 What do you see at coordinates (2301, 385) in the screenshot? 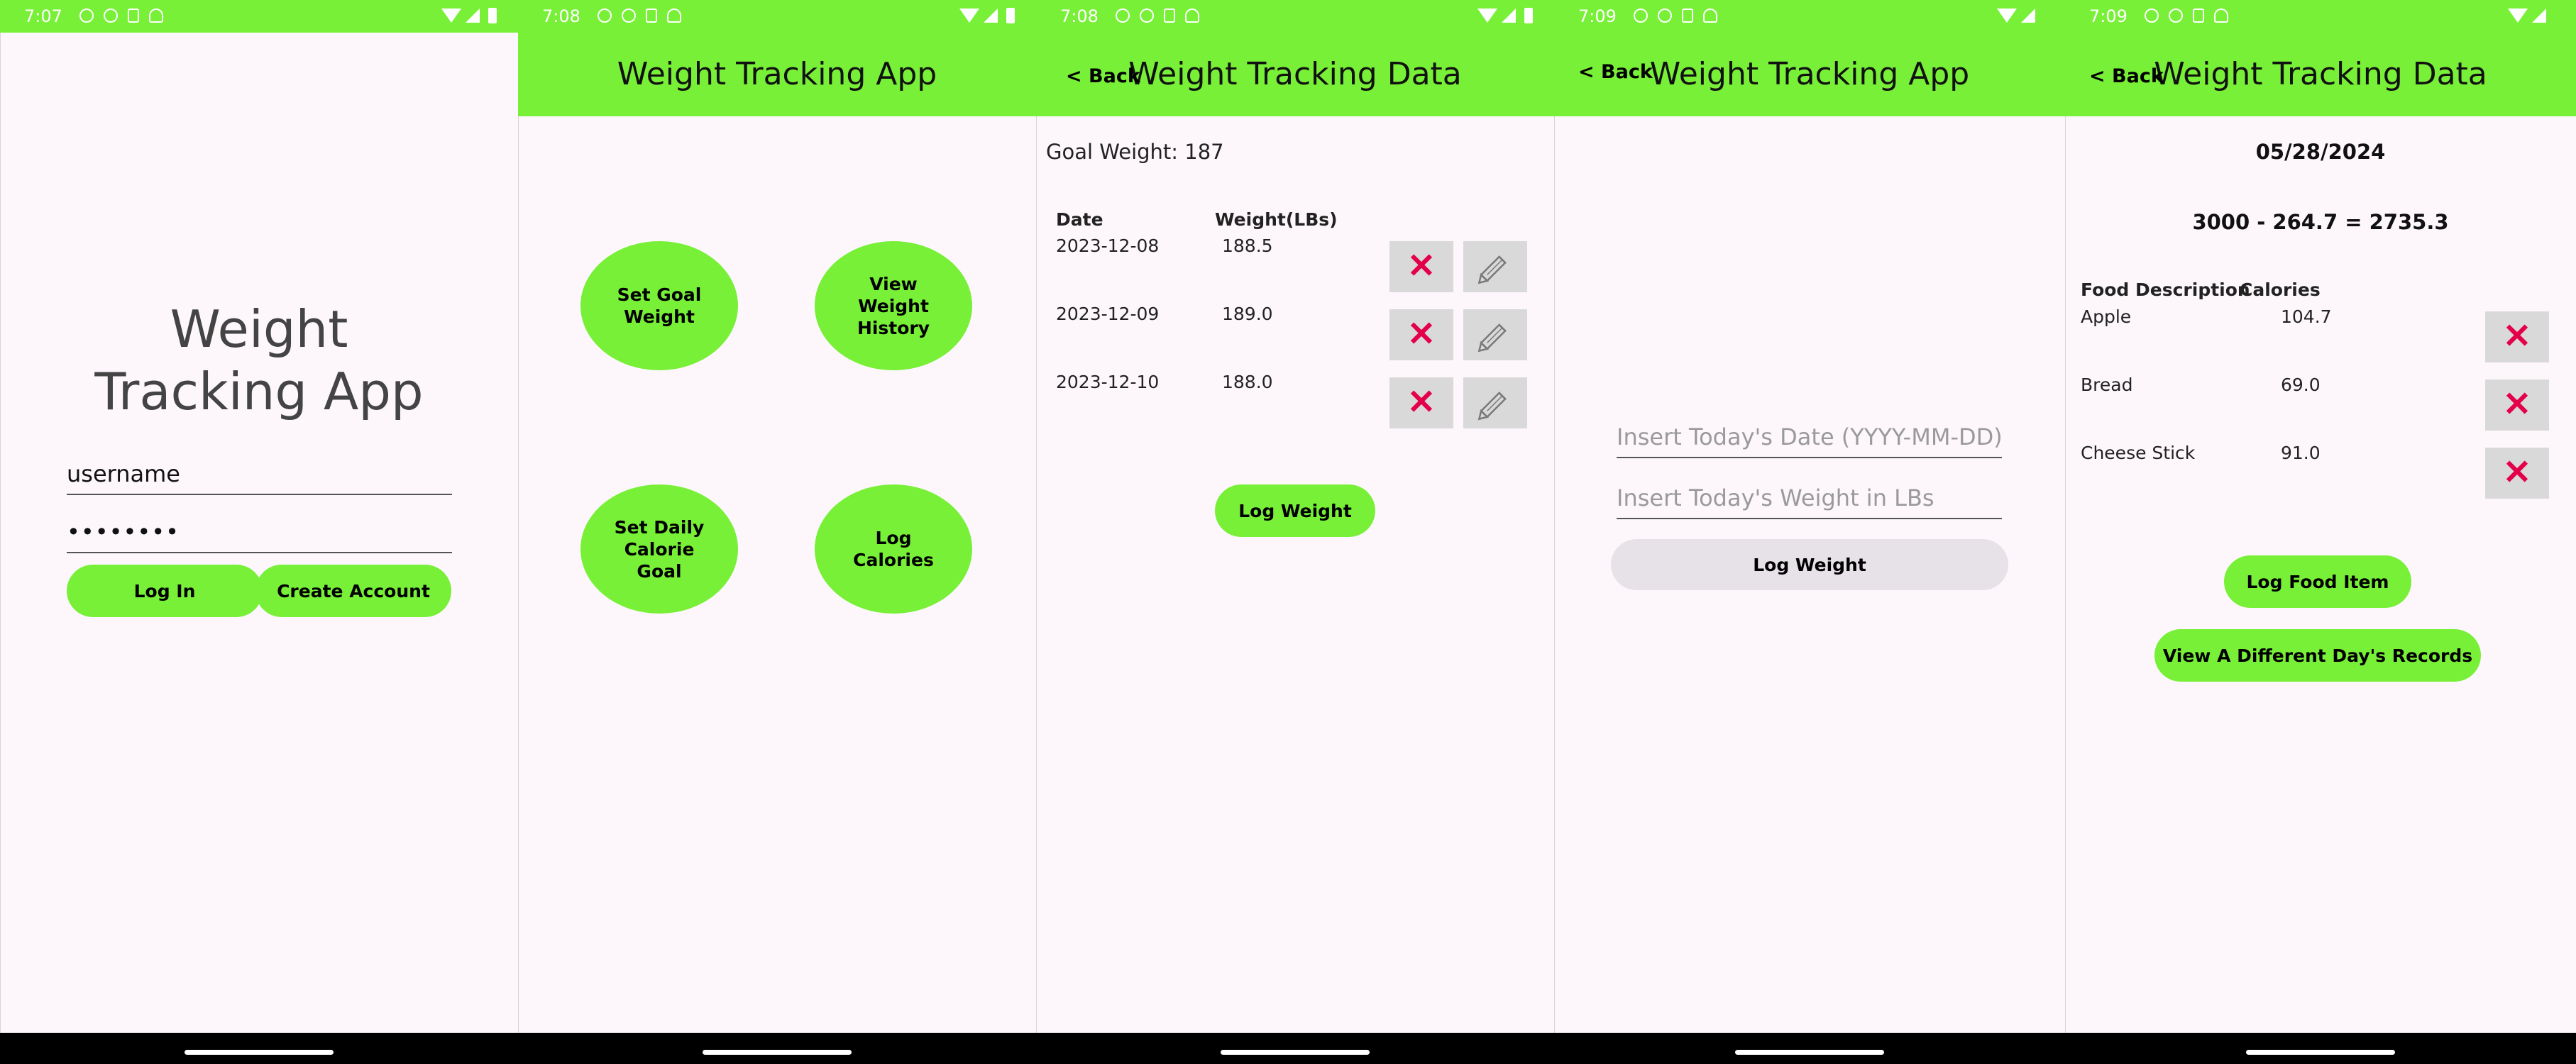
I see `row-calories: 69.0` at bounding box center [2301, 385].